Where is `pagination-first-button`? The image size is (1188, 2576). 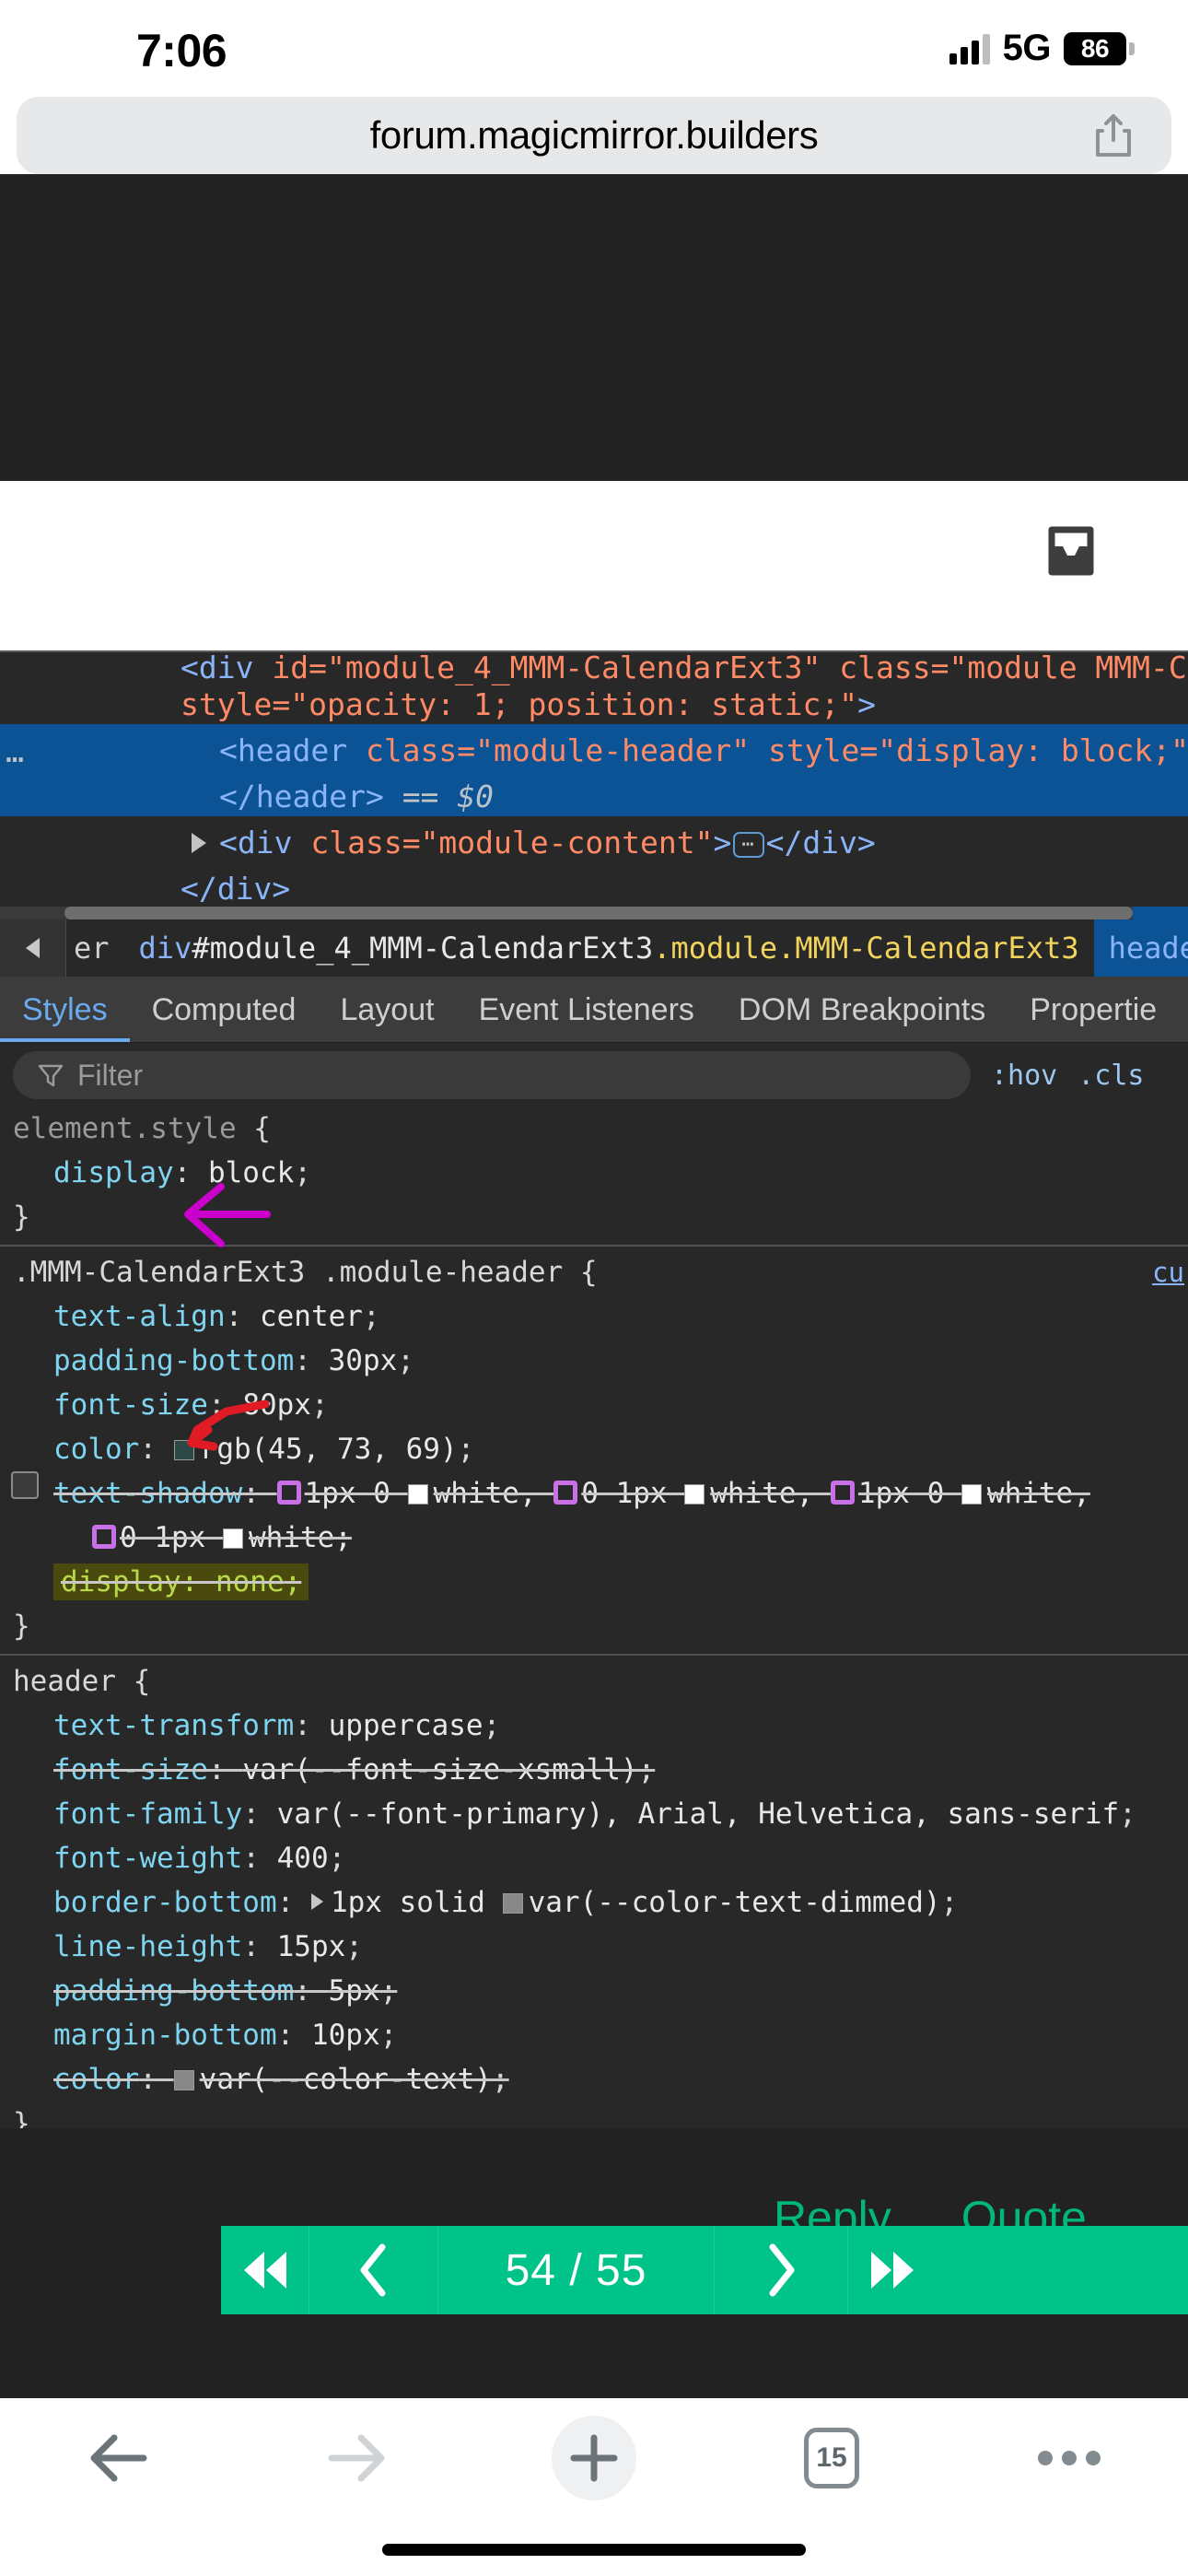
pagination-first-button is located at coordinates (265, 2270).